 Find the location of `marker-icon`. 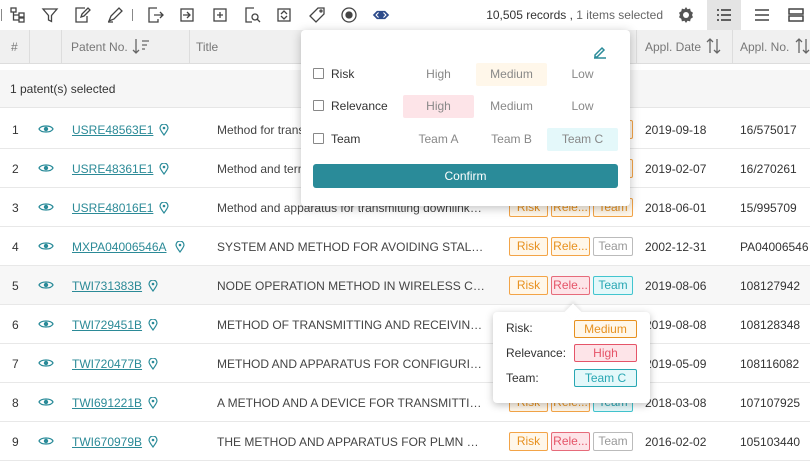

marker-icon is located at coordinates (115, 15).